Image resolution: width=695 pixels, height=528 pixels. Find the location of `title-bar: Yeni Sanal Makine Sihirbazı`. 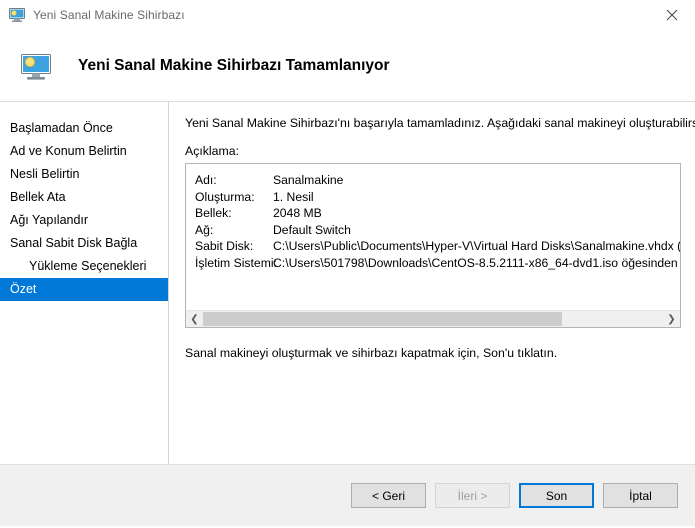

title-bar: Yeni Sanal Makine Sihirbazı is located at coordinates (347, 15).